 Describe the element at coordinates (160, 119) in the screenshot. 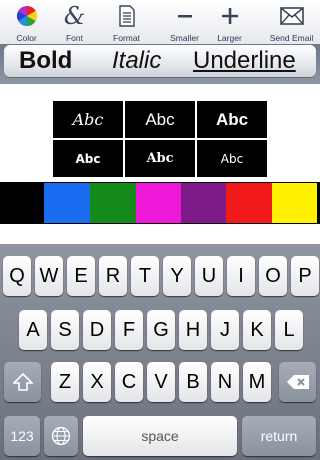

I see `font-option-sans: Abc` at that location.